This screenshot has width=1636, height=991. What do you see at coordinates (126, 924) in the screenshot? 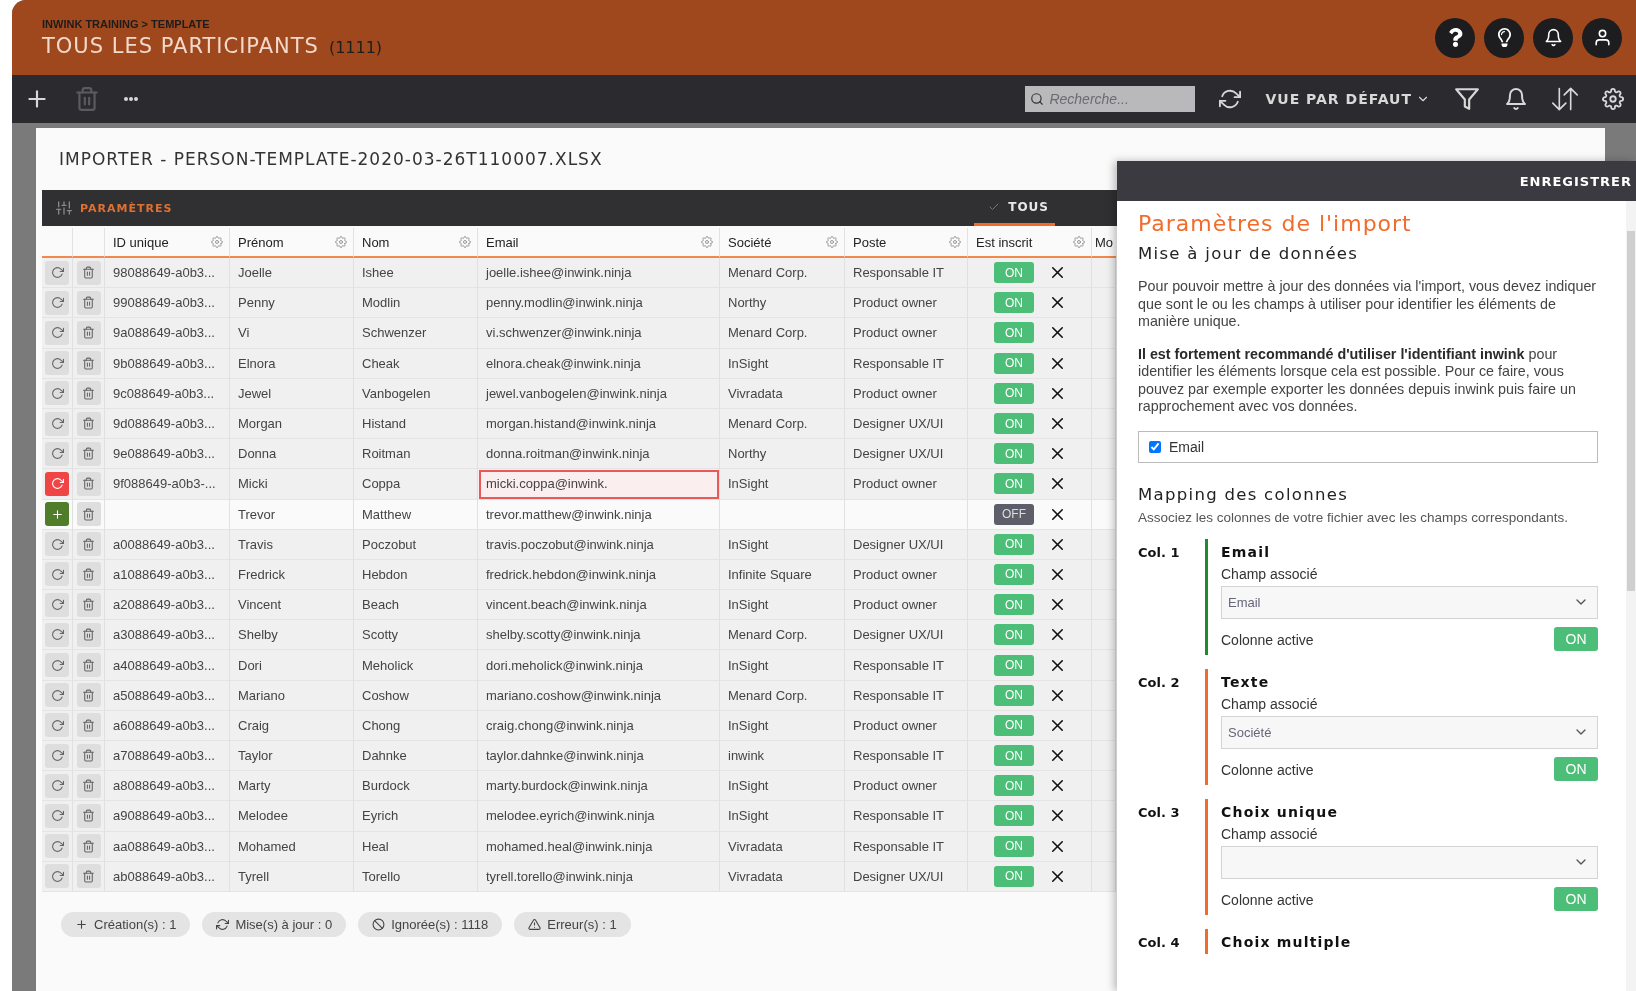
I see `summary-chip: Création(s) : 1` at bounding box center [126, 924].